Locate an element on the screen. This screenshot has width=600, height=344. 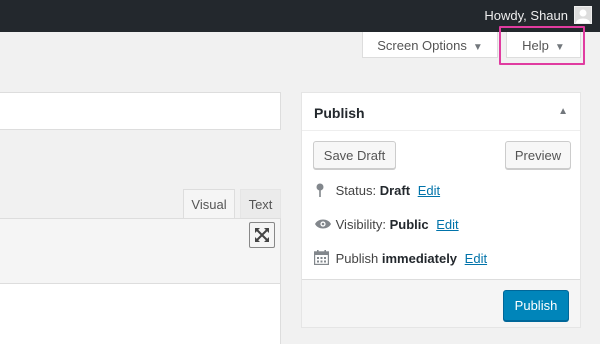
tab-visual: Visual is located at coordinates (209, 203).